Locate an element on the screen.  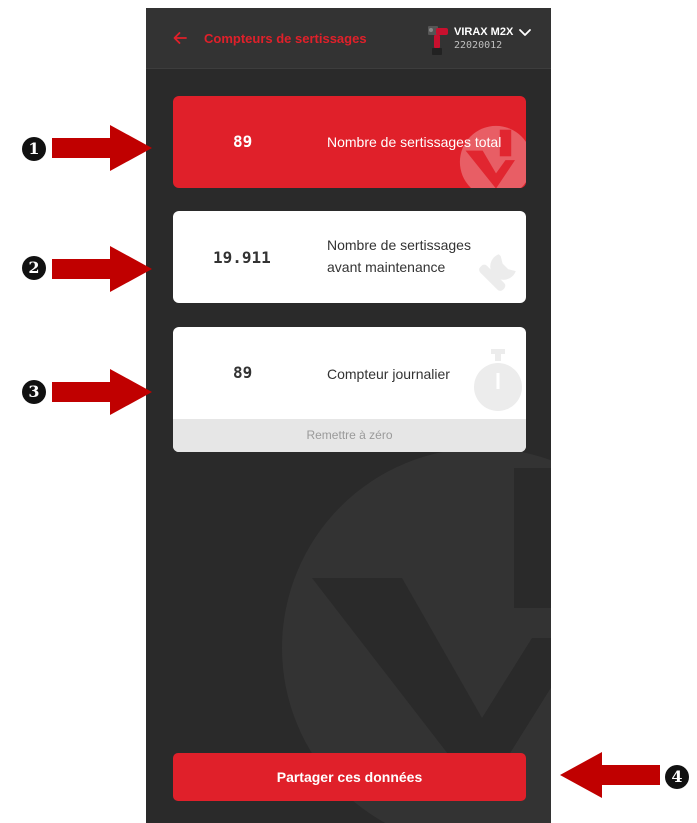
total-count-label: Nombre de sertissages total is located at coordinates (414, 142).